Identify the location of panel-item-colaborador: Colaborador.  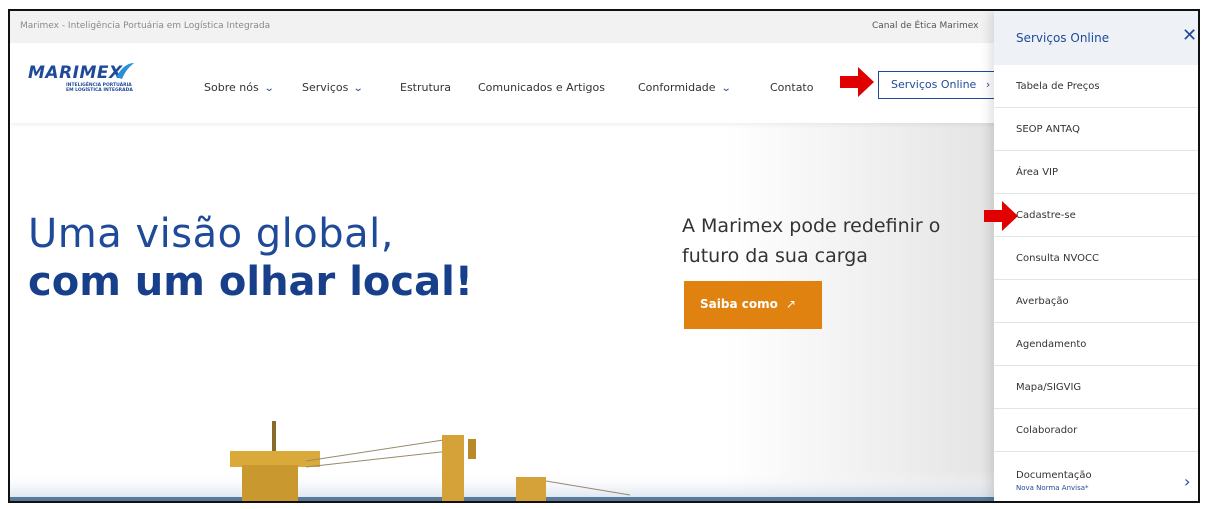
(1096, 430).